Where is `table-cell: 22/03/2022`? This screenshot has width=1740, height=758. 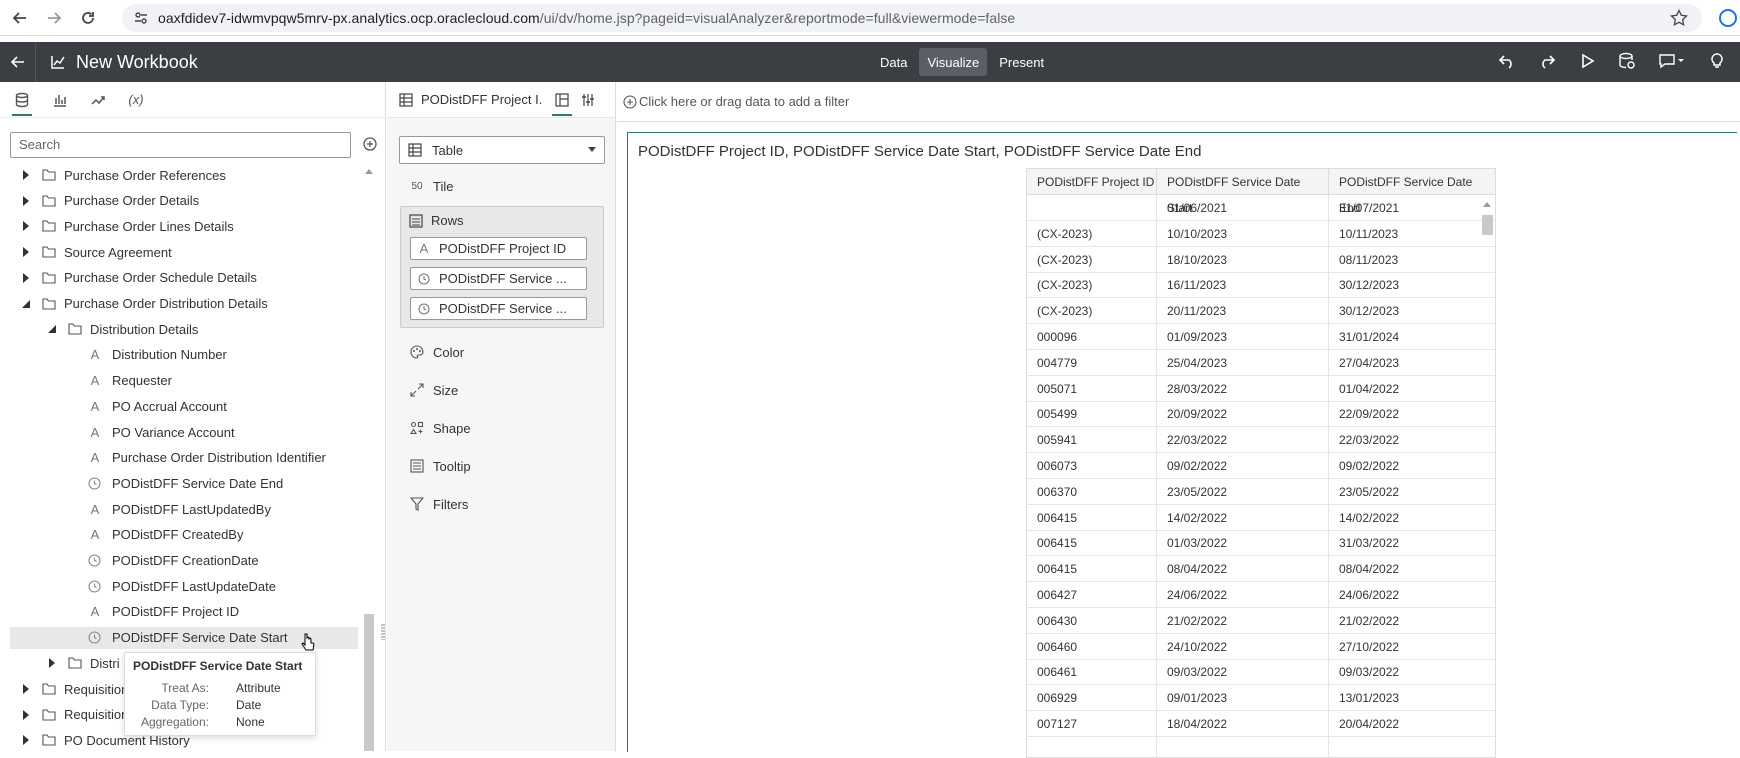 table-cell: 22/03/2022 is located at coordinates (1243, 440).